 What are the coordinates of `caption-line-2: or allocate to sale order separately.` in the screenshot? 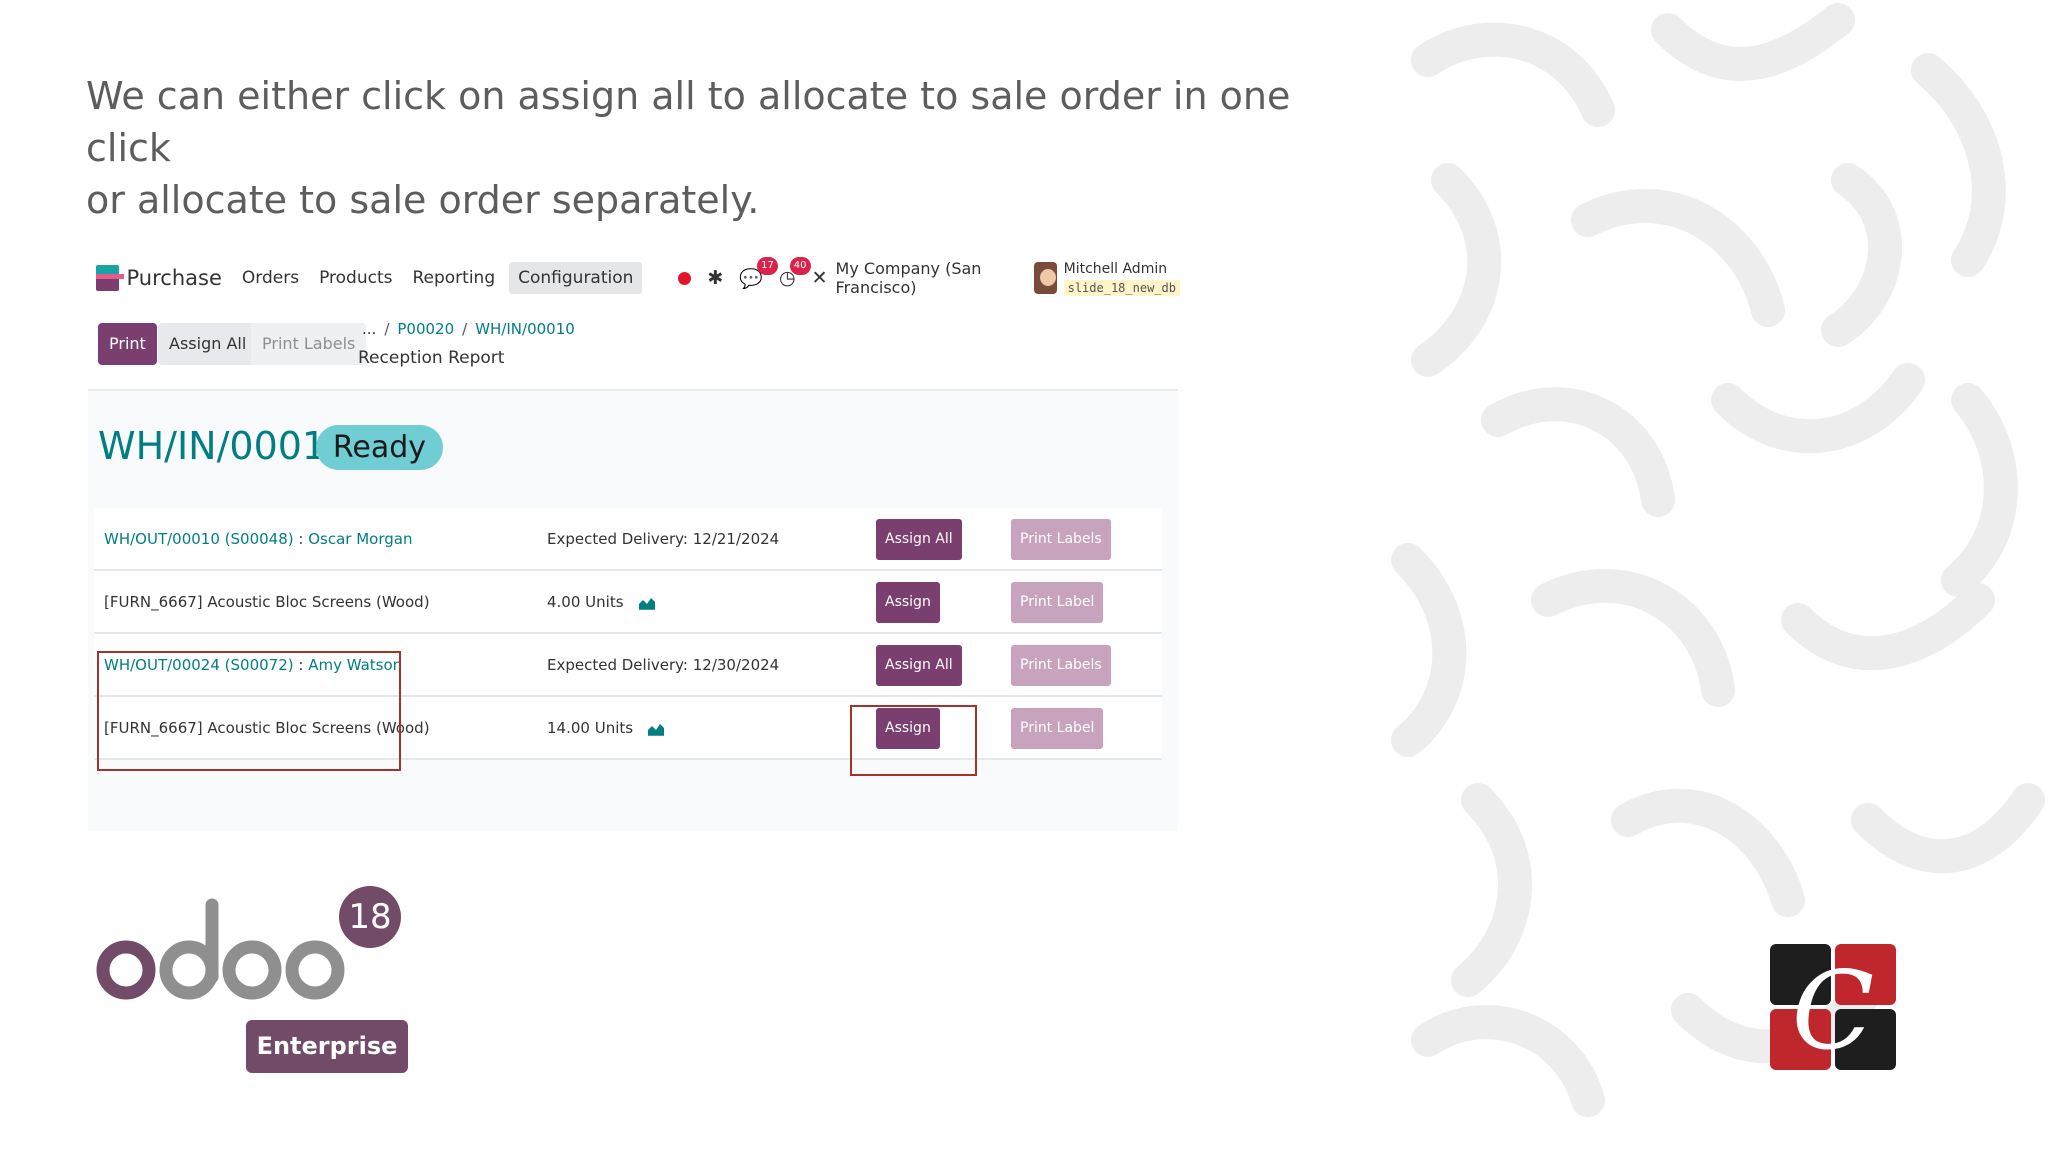 It's located at (423, 200).